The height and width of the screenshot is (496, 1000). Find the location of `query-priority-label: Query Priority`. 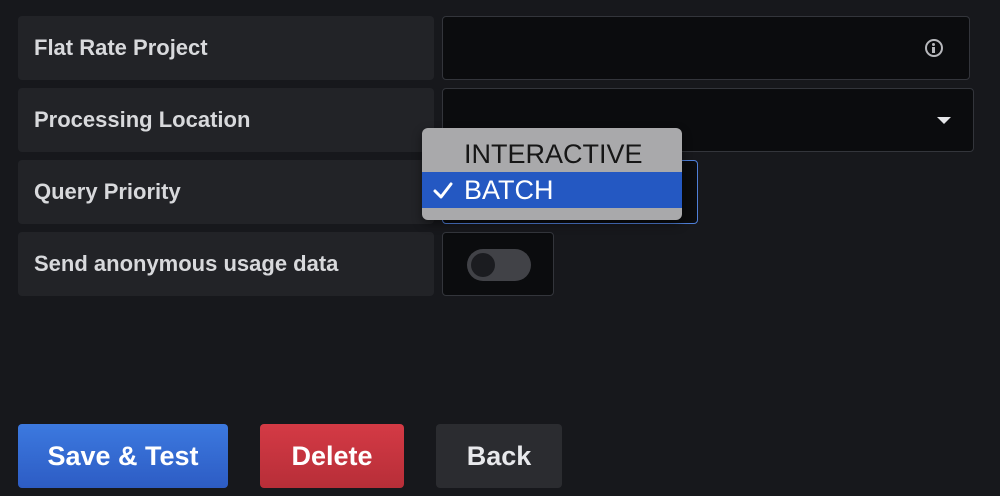

query-priority-label: Query Priority is located at coordinates (226, 192).